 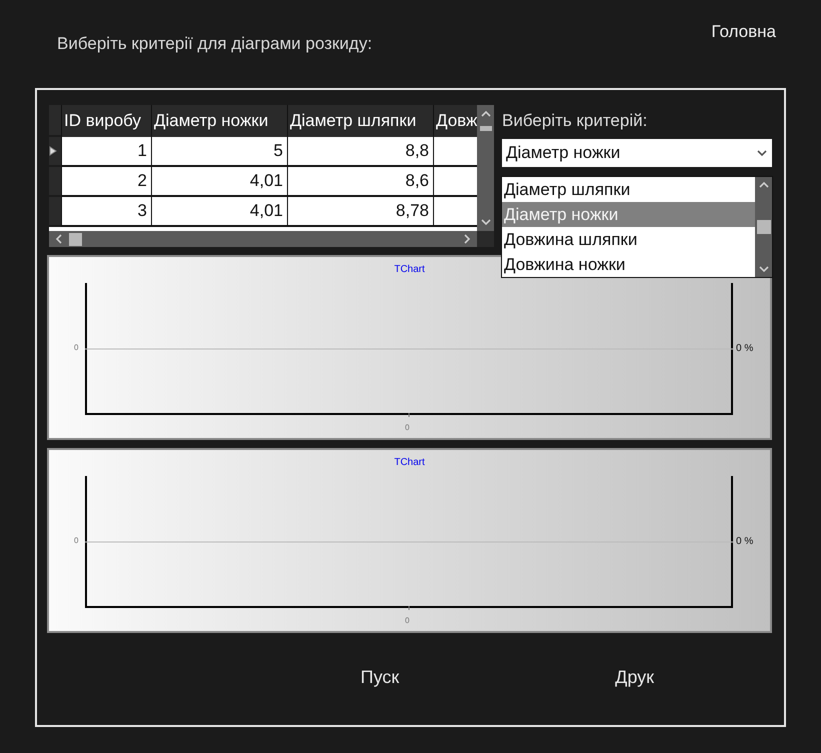 What do you see at coordinates (360, 121) in the screenshot?
I see `column-header: Діаметр шляпки` at bounding box center [360, 121].